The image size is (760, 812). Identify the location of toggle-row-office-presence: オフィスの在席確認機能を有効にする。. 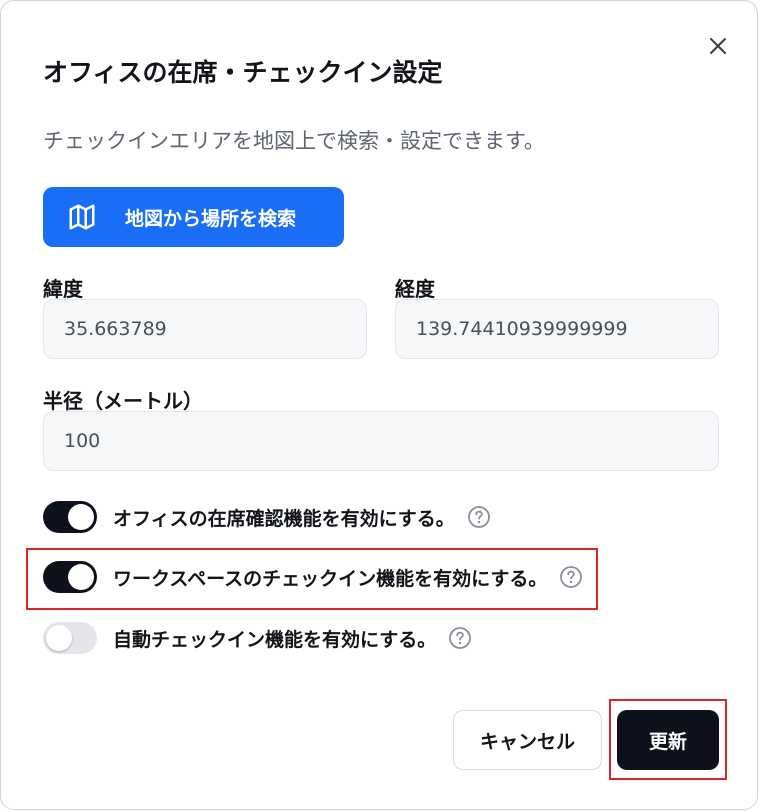
(267, 517).